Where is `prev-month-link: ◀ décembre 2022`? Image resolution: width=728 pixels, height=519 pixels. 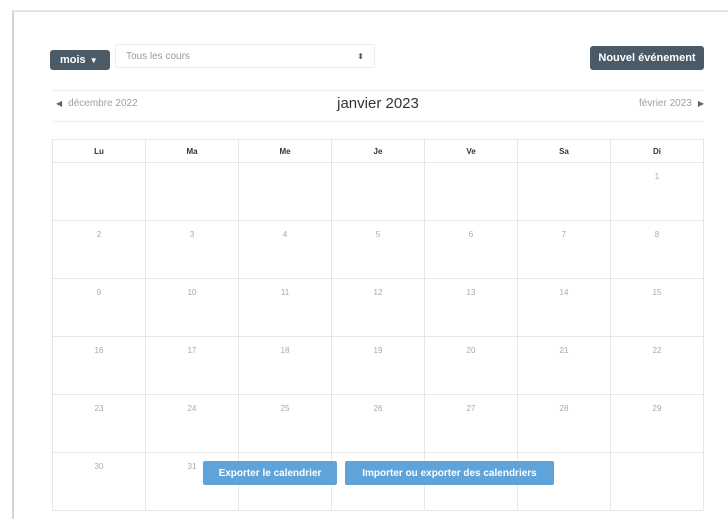 prev-month-link: ◀ décembre 2022 is located at coordinates (97, 103).